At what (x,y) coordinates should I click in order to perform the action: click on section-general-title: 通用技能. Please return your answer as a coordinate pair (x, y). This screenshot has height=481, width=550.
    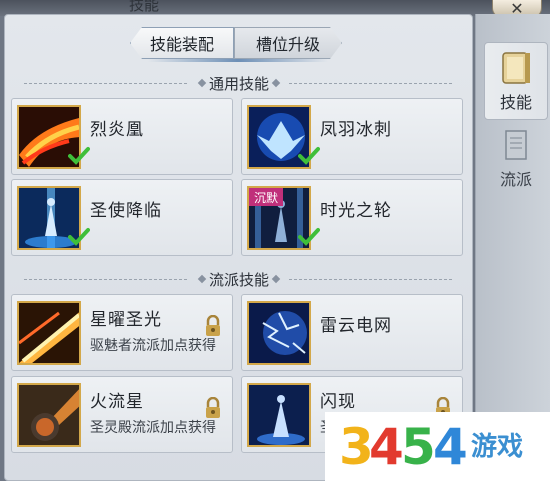
    Looking at the image, I should click on (239, 83).